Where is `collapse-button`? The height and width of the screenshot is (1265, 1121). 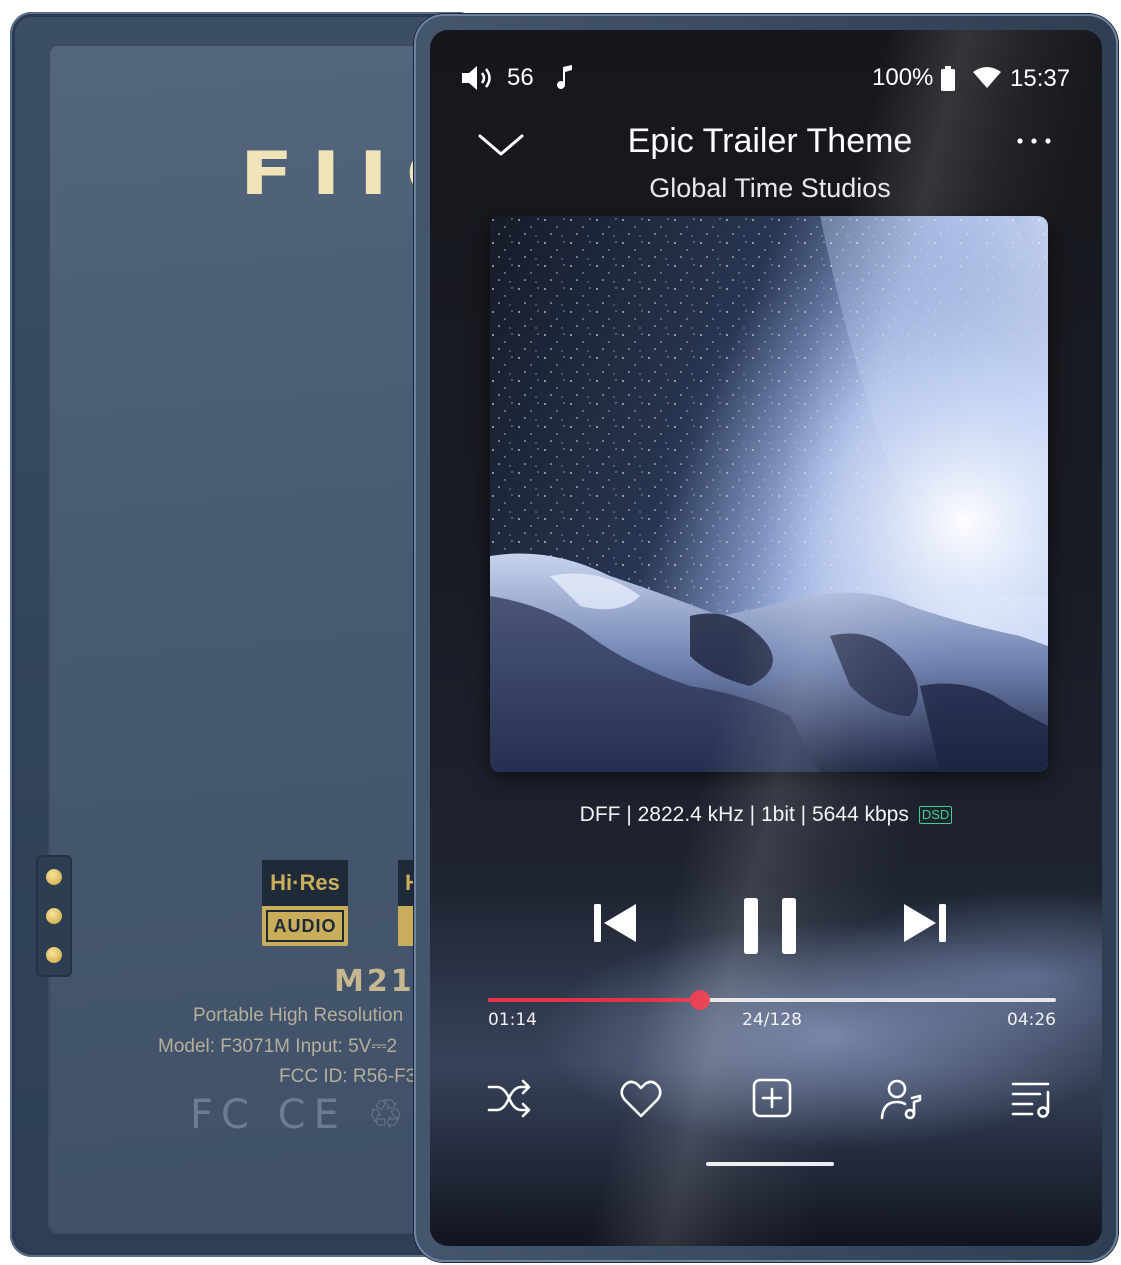
collapse-button is located at coordinates (501, 144).